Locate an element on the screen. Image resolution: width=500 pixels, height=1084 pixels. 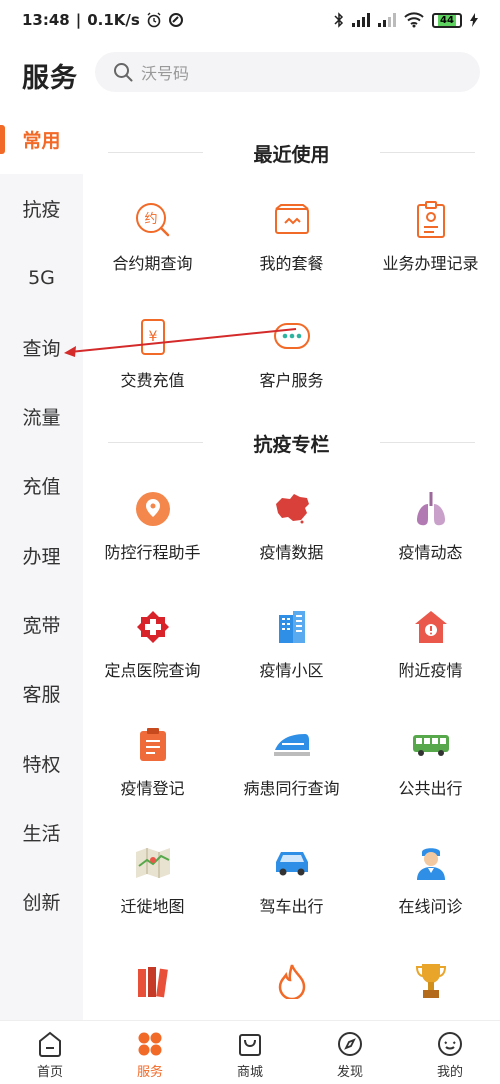
car-icon is located at coordinates (292, 863).